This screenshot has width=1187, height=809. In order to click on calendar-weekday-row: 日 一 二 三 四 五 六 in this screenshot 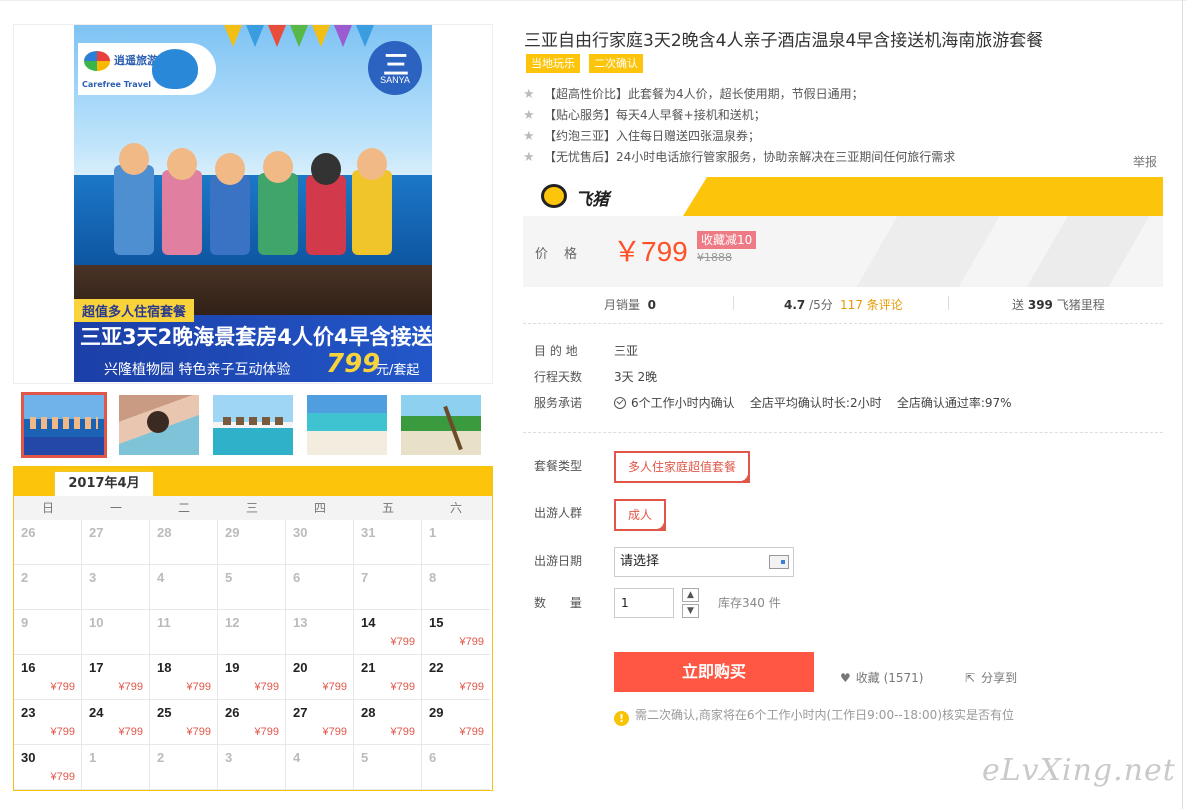, I will do `click(253, 508)`.